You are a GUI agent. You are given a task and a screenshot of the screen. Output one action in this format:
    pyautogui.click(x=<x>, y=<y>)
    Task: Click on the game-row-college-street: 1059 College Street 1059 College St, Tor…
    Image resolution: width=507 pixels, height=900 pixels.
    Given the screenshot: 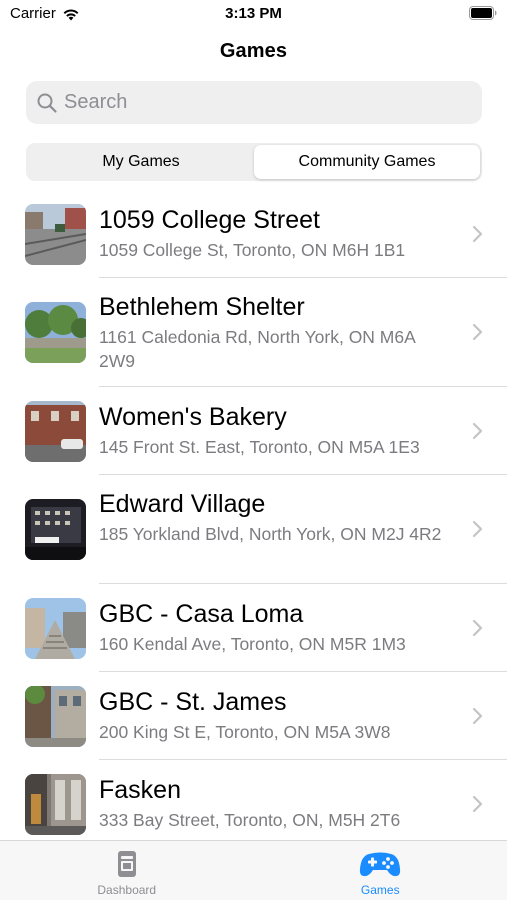 What is the action you would take?
    pyautogui.click(x=253, y=234)
    